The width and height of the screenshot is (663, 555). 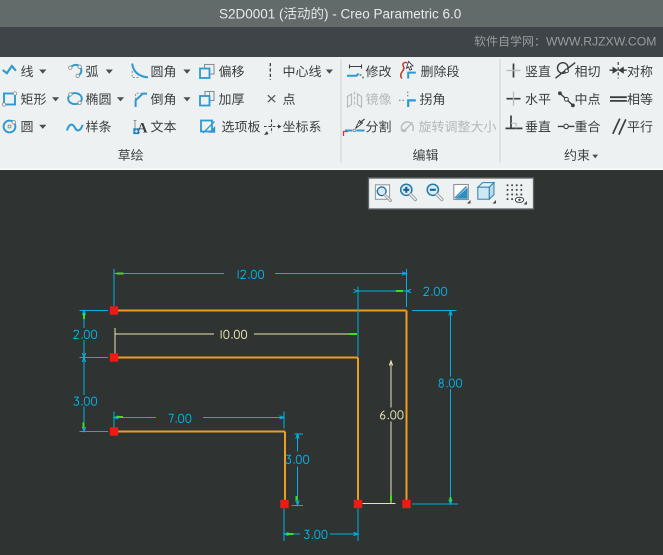 I want to click on svg-text: WWW.RJZXW.COM, so click(x=601, y=42).